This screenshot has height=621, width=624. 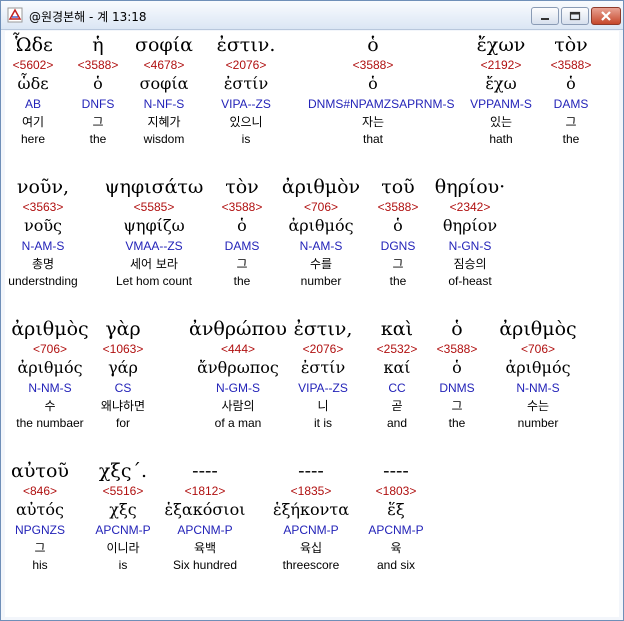 I want to click on minimize-button, so click(x=545, y=16).